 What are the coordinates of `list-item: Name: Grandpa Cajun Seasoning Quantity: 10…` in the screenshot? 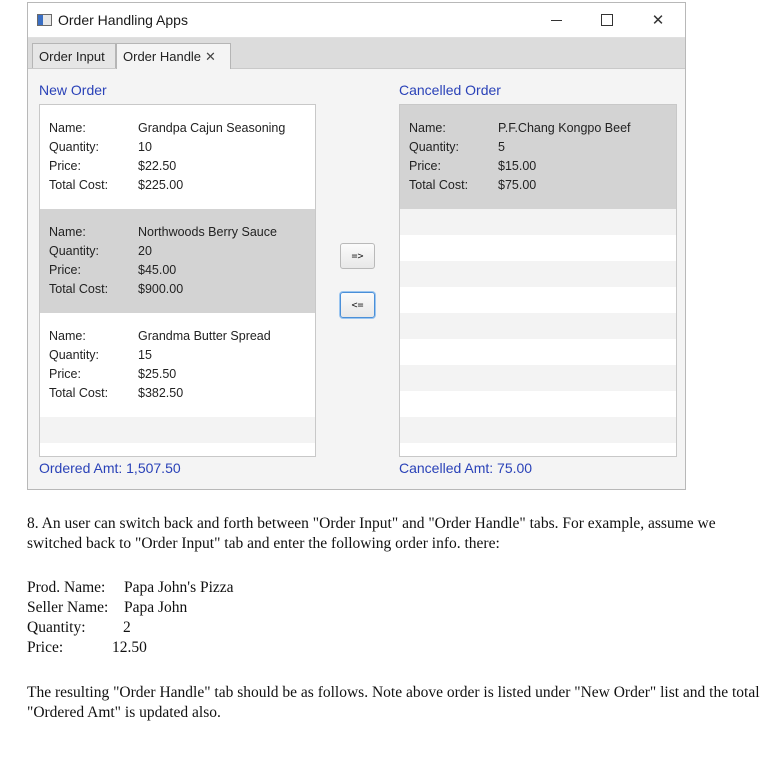 It's located at (177, 157).